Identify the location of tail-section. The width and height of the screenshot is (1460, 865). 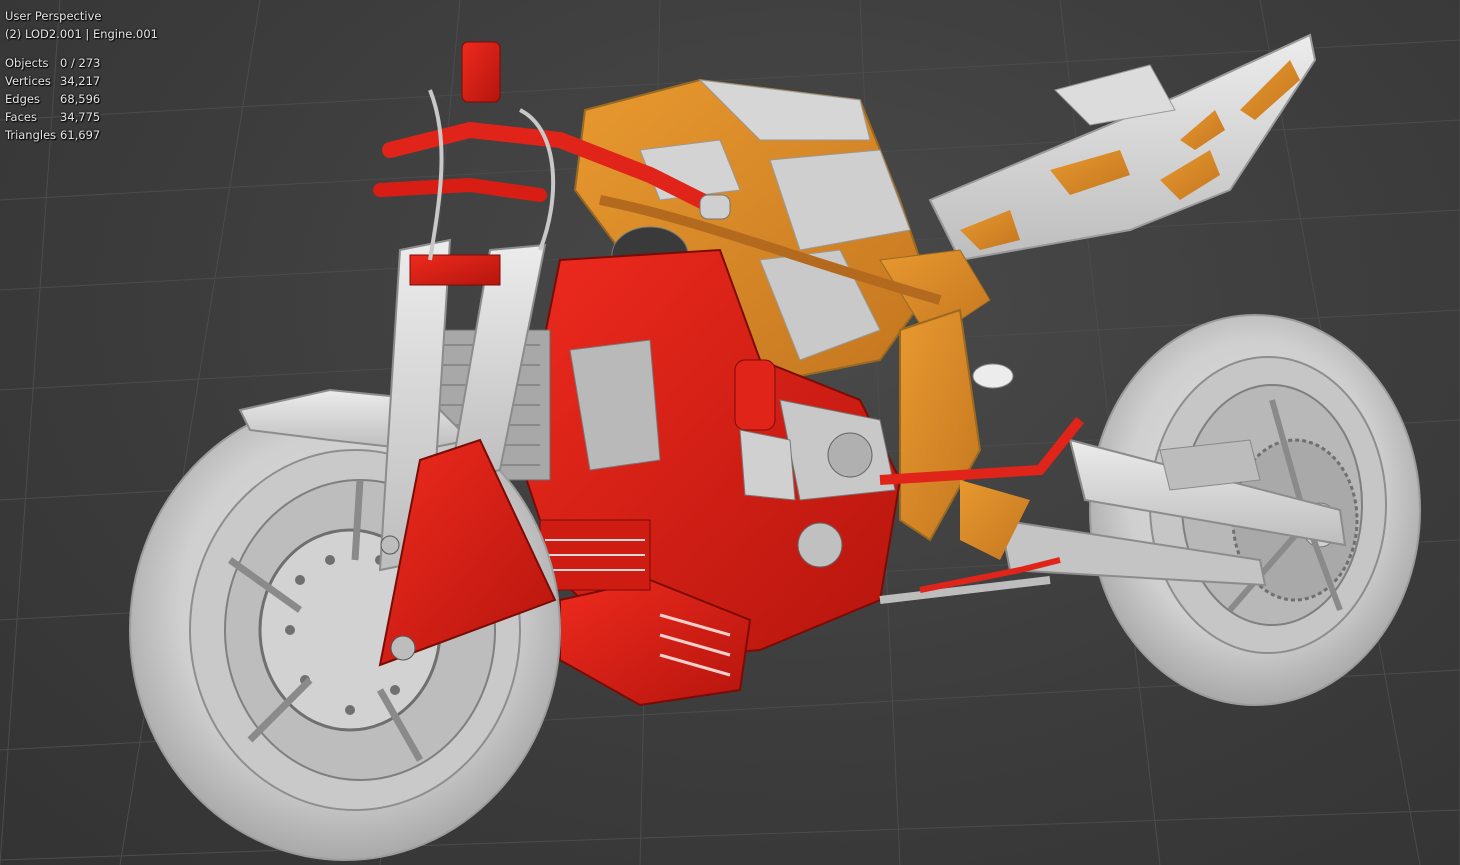
(1122, 147).